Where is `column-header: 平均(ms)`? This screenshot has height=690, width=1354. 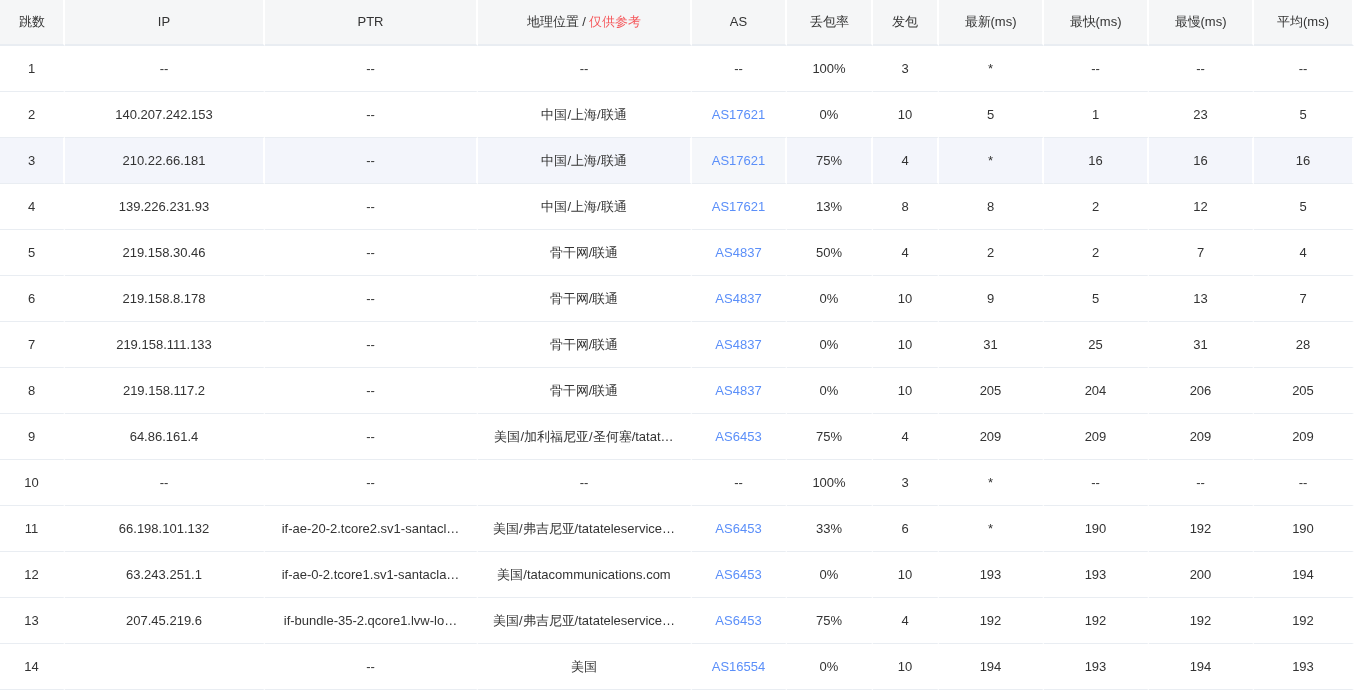
column-header: 平均(ms) is located at coordinates (1304, 23).